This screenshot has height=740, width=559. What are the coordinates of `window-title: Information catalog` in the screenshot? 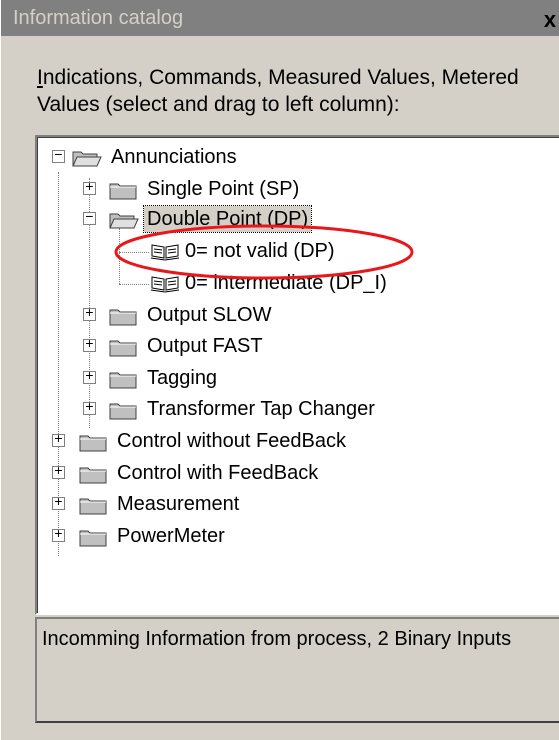 It's located at (98, 18).